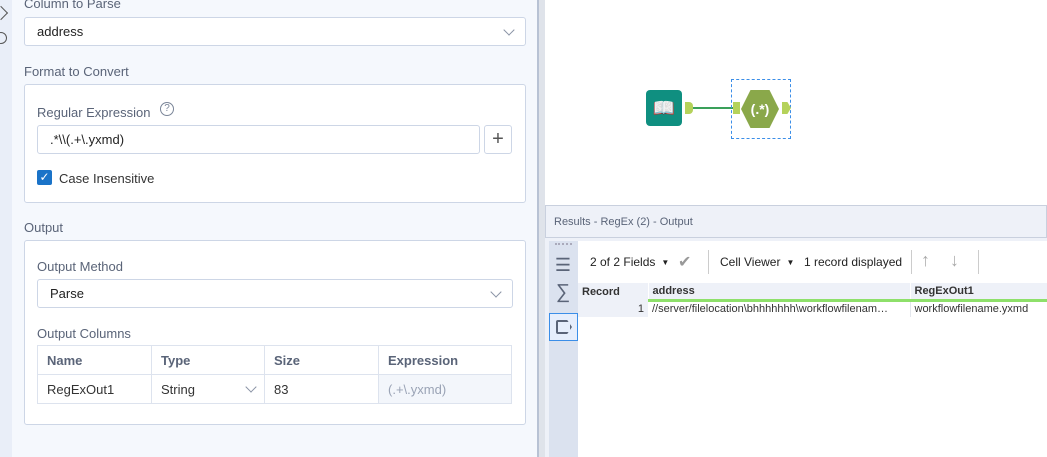  What do you see at coordinates (208, 360) in the screenshot?
I see `header-type: Type` at bounding box center [208, 360].